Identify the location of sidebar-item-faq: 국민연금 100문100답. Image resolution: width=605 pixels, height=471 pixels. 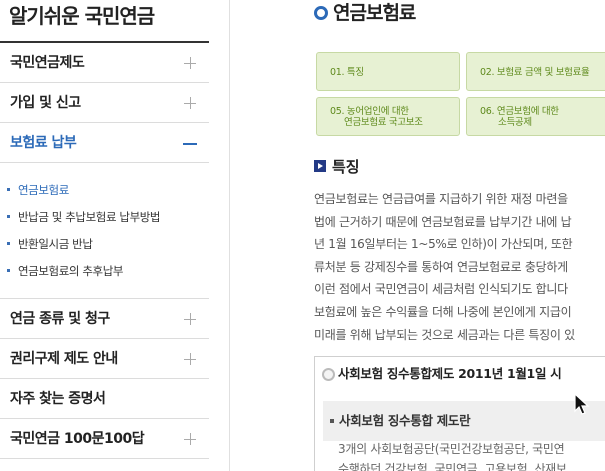
(104, 439).